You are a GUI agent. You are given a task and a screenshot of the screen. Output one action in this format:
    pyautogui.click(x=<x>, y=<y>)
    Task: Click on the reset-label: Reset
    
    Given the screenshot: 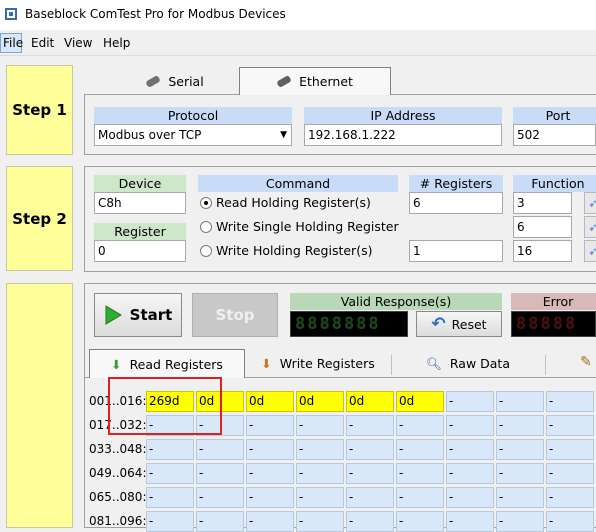 What is the action you would take?
    pyautogui.click(x=469, y=324)
    